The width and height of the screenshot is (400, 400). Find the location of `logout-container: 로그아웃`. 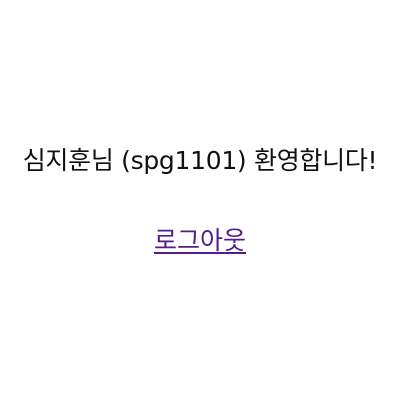

logout-container: 로그아웃 is located at coordinates (200, 241).